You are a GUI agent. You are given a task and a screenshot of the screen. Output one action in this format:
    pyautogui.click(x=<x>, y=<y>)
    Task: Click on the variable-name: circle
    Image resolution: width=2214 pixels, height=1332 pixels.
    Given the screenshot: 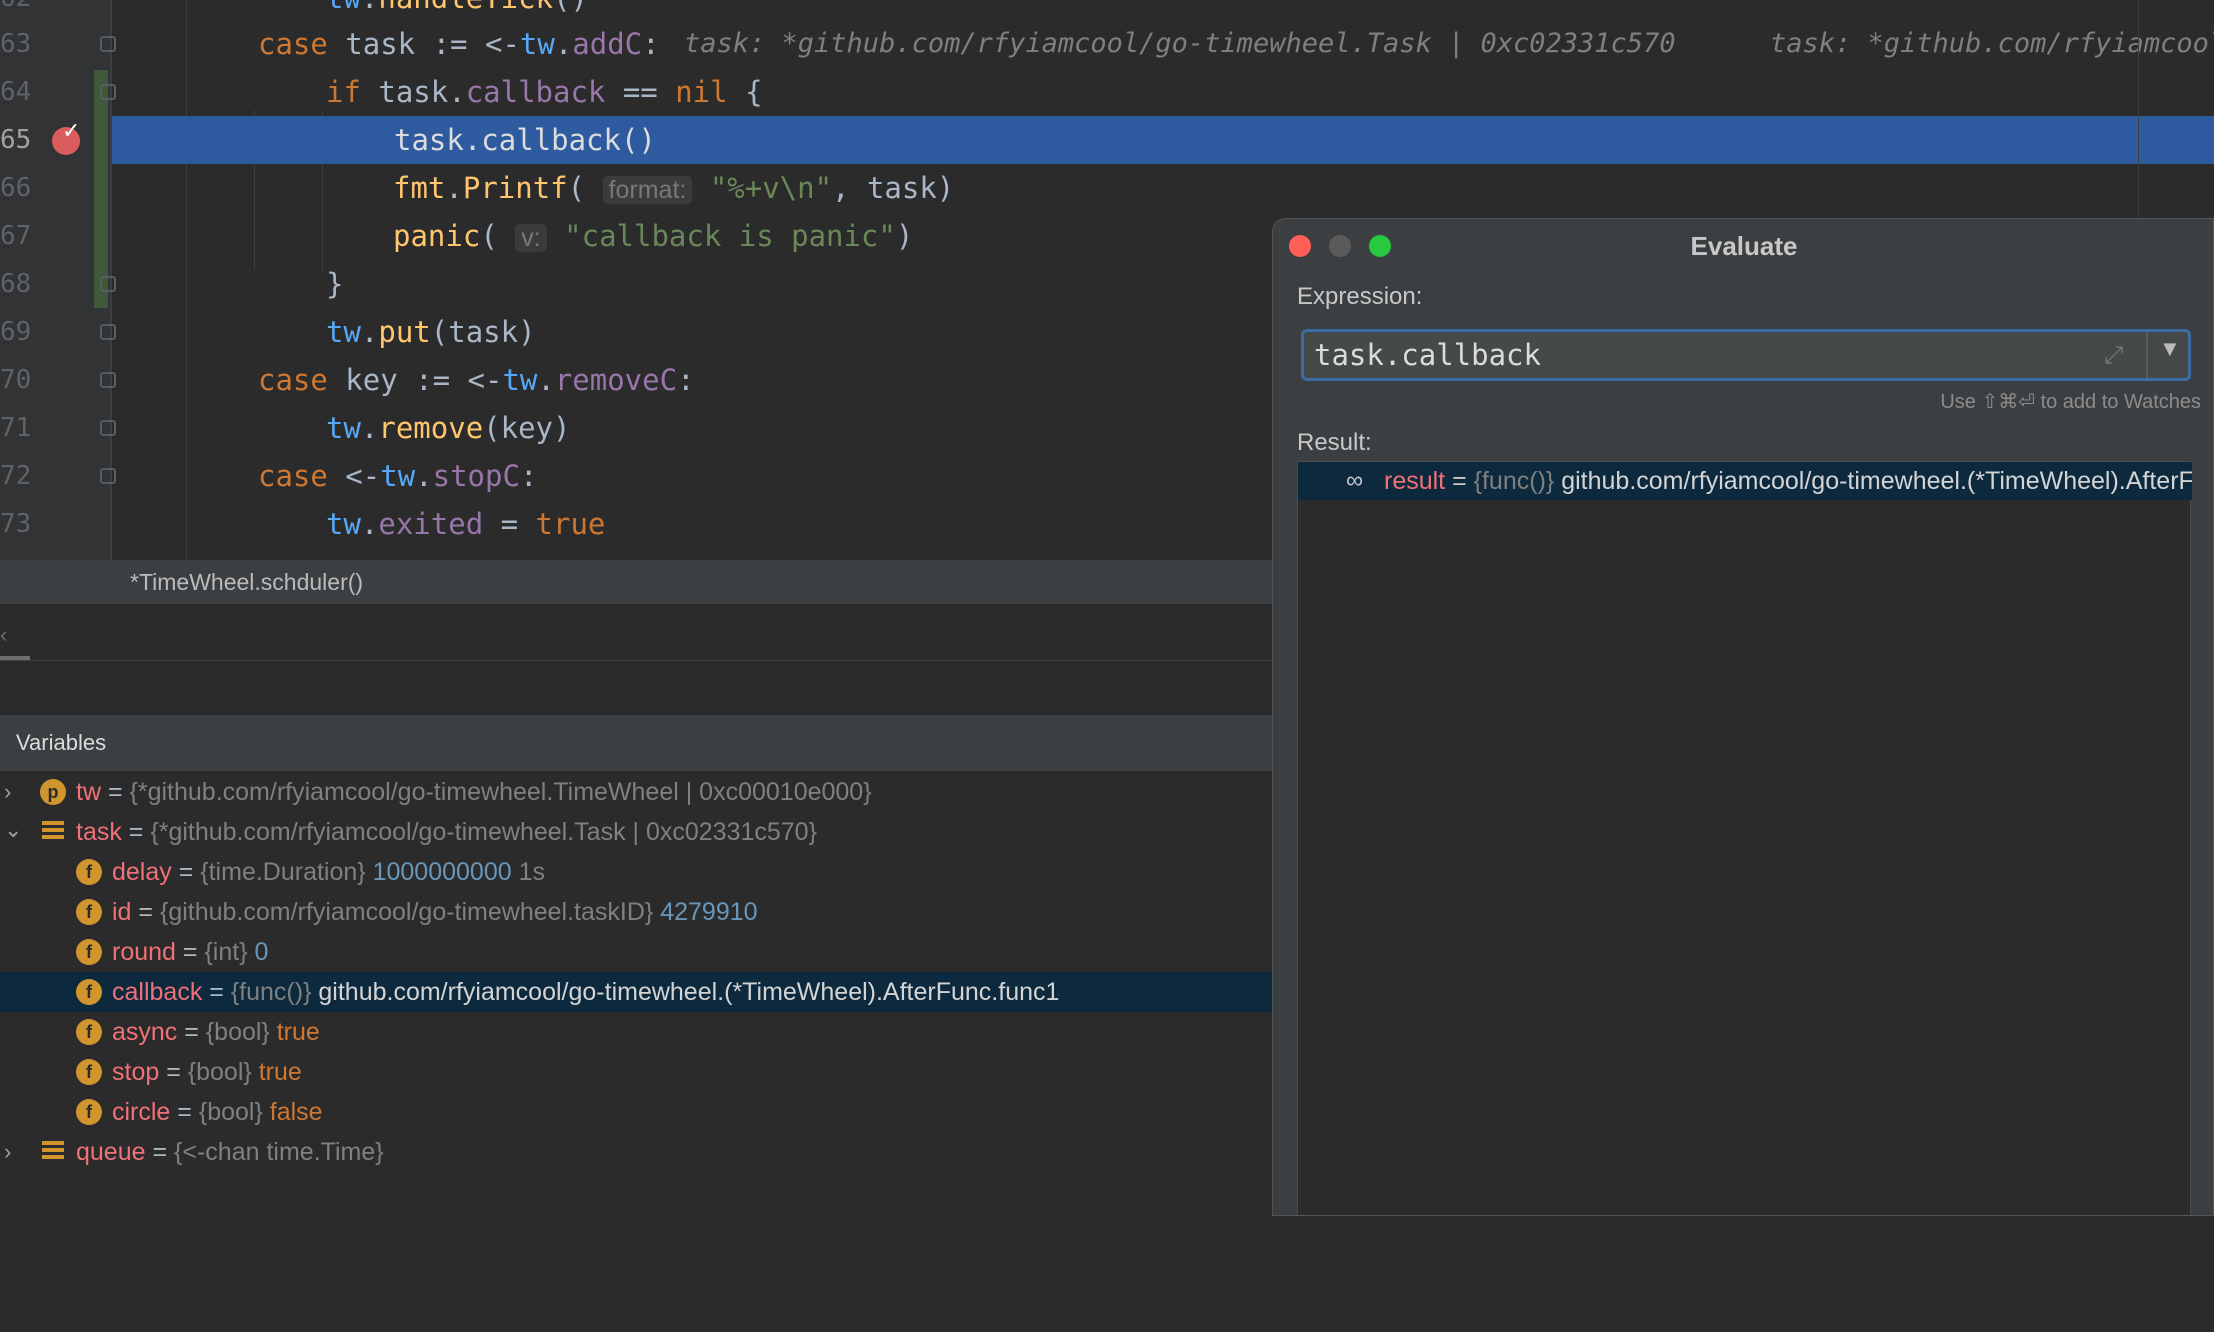 What is the action you would take?
    pyautogui.click(x=141, y=1112)
    